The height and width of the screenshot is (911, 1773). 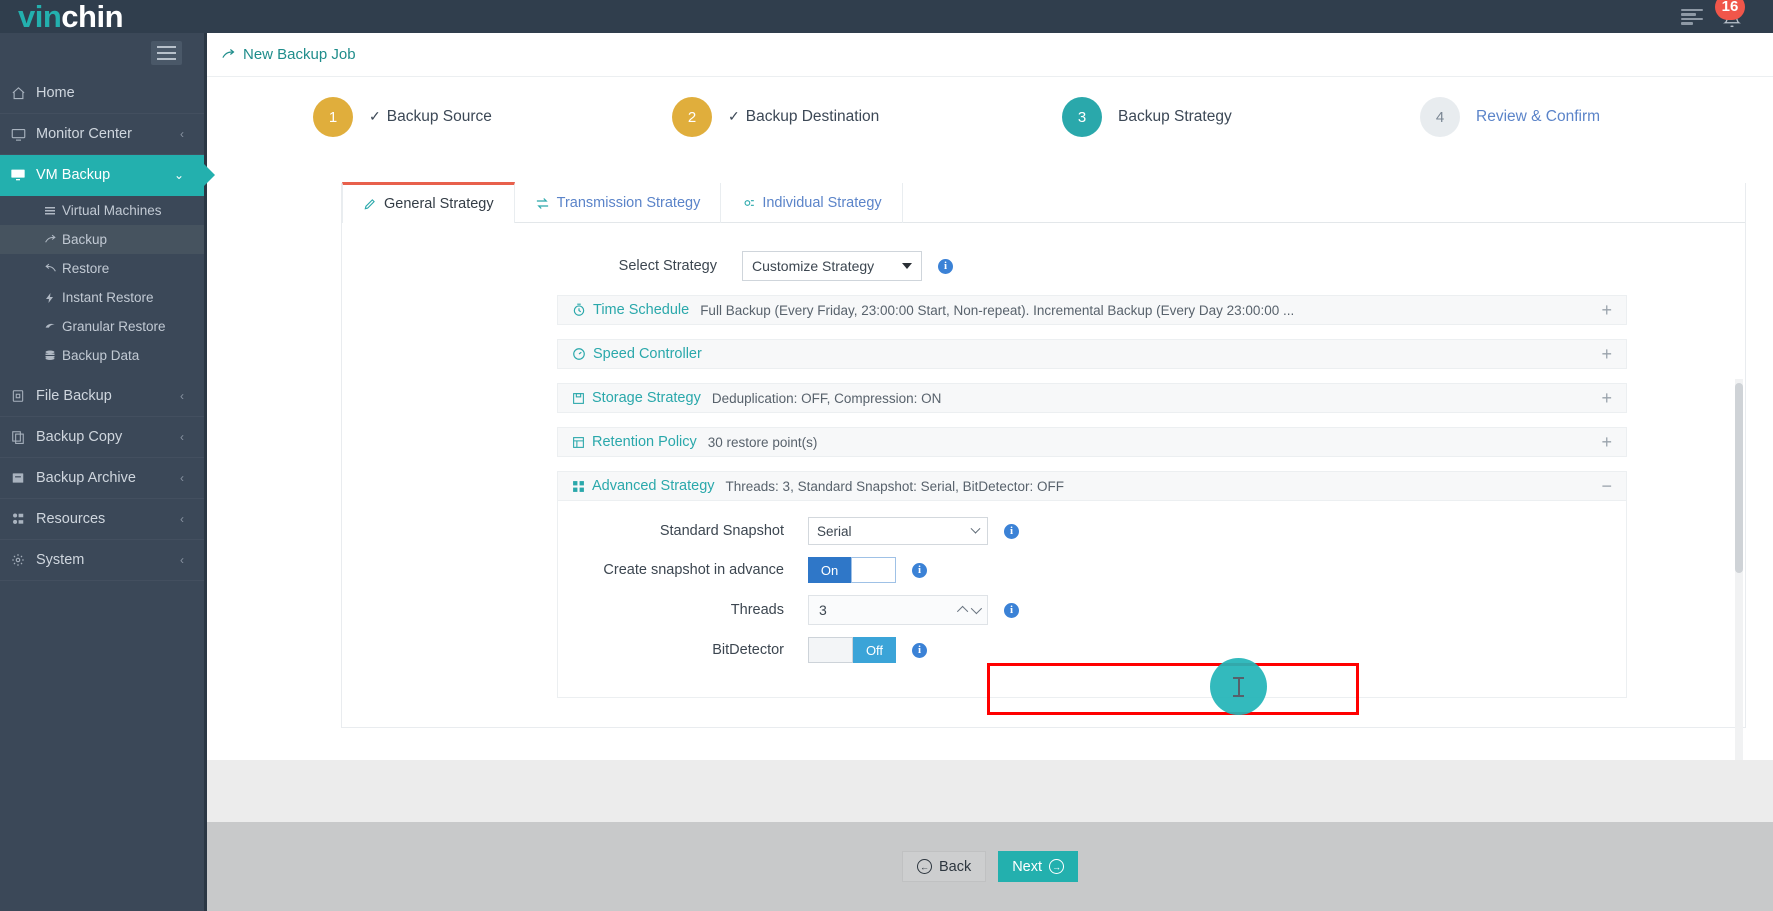 I want to click on clock-icon, so click(x=579, y=310).